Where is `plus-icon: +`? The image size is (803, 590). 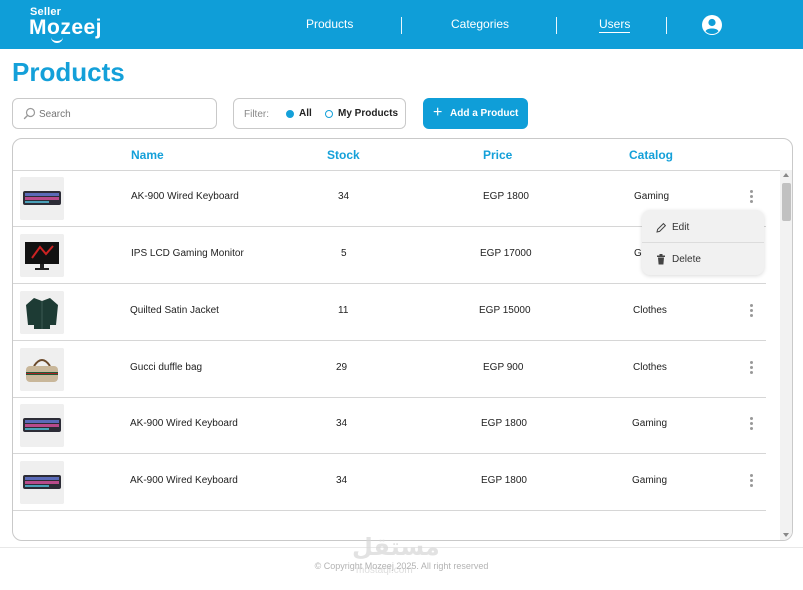
plus-icon: + is located at coordinates (438, 112).